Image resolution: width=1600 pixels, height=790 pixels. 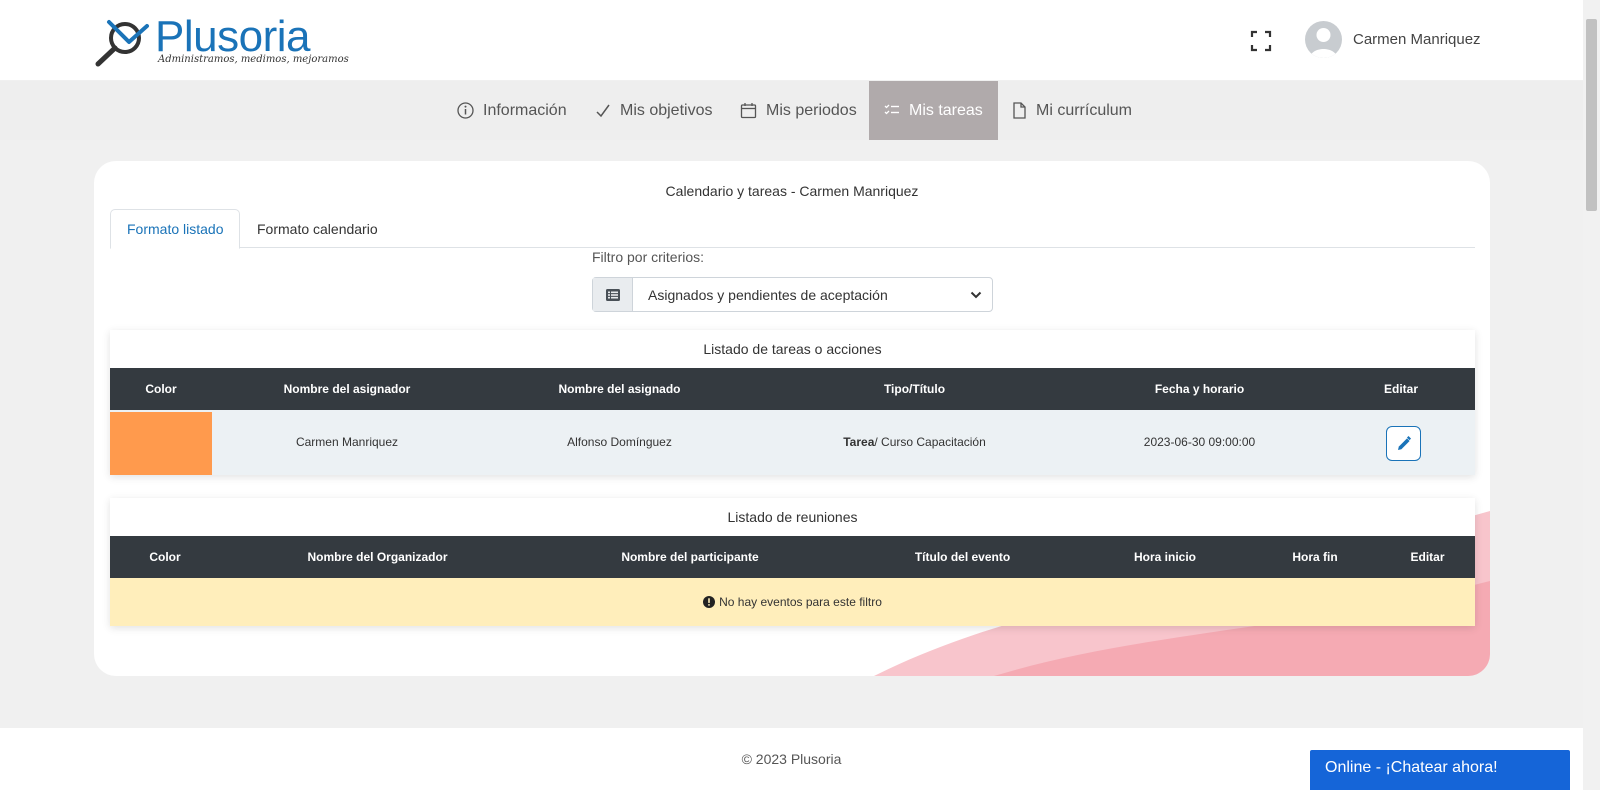 What do you see at coordinates (800, 602) in the screenshot?
I see `empty-message: No hay eventos para este filtro` at bounding box center [800, 602].